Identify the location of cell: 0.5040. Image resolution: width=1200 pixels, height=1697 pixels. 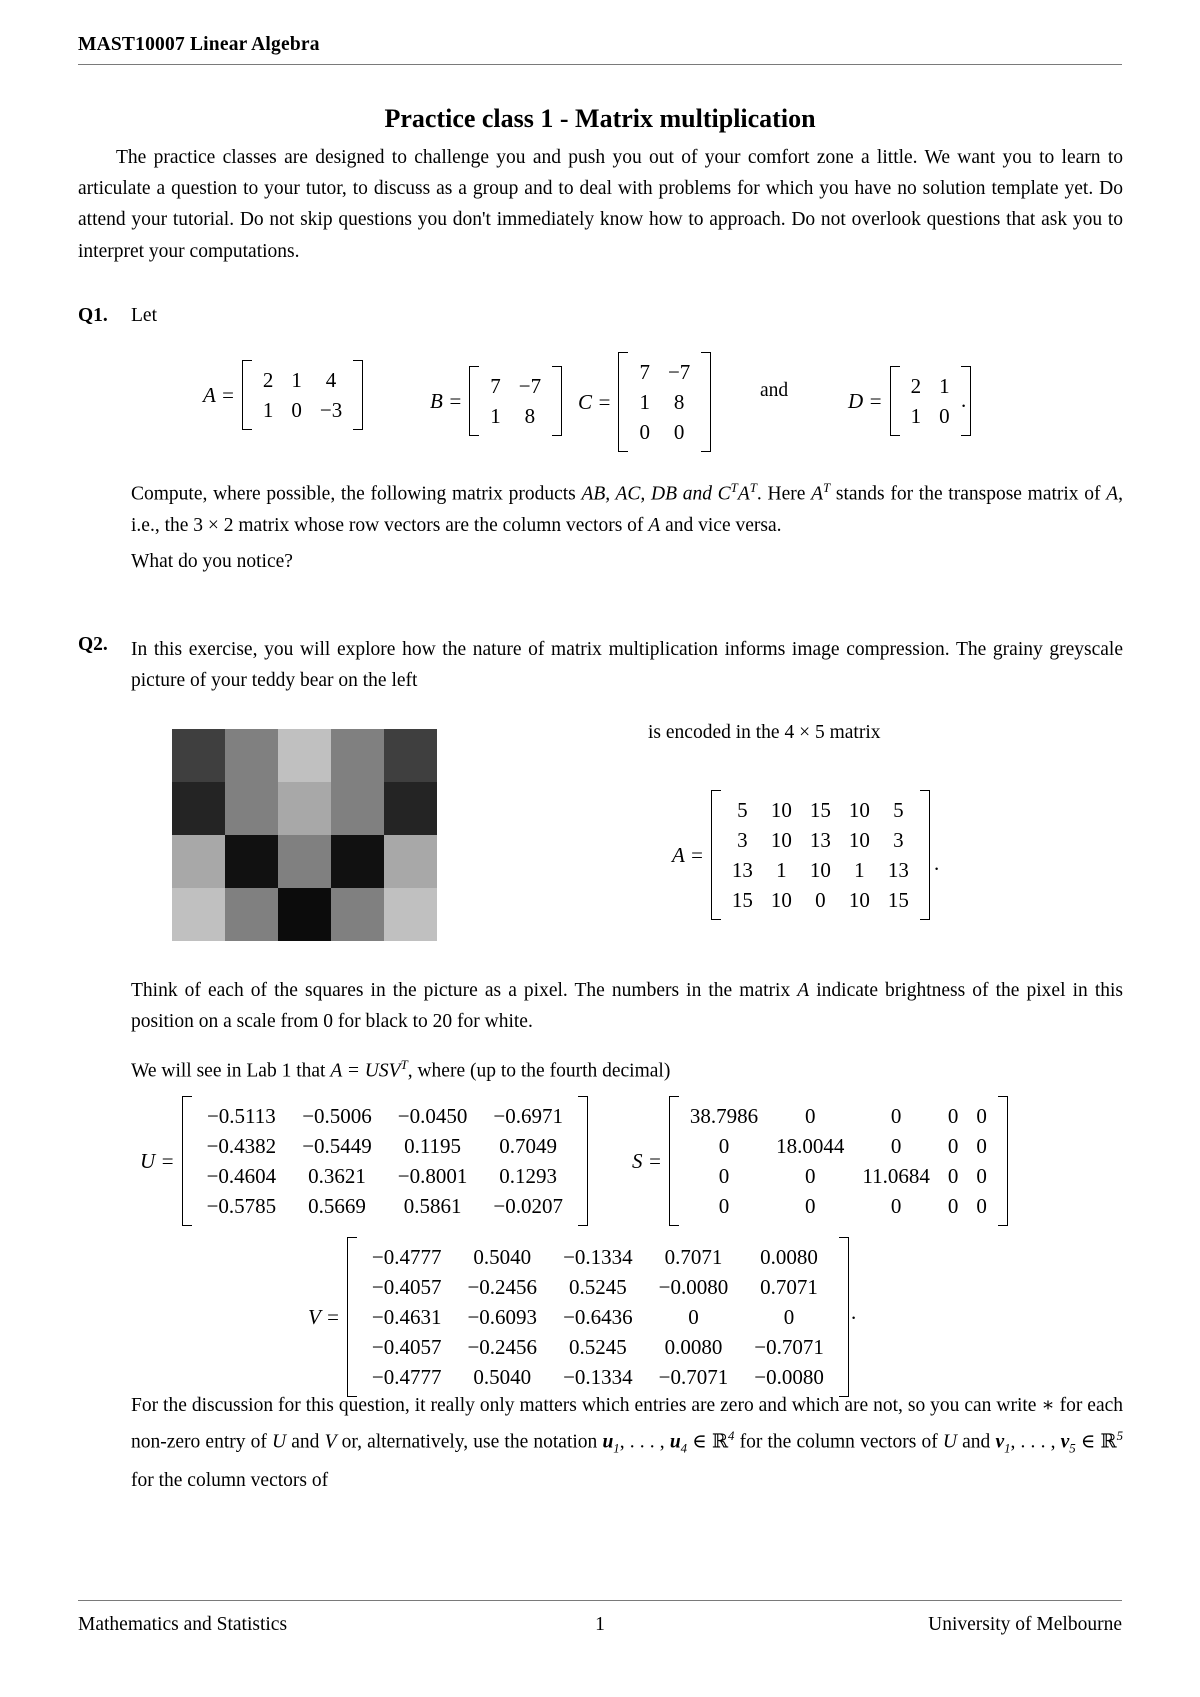
(502, 1256).